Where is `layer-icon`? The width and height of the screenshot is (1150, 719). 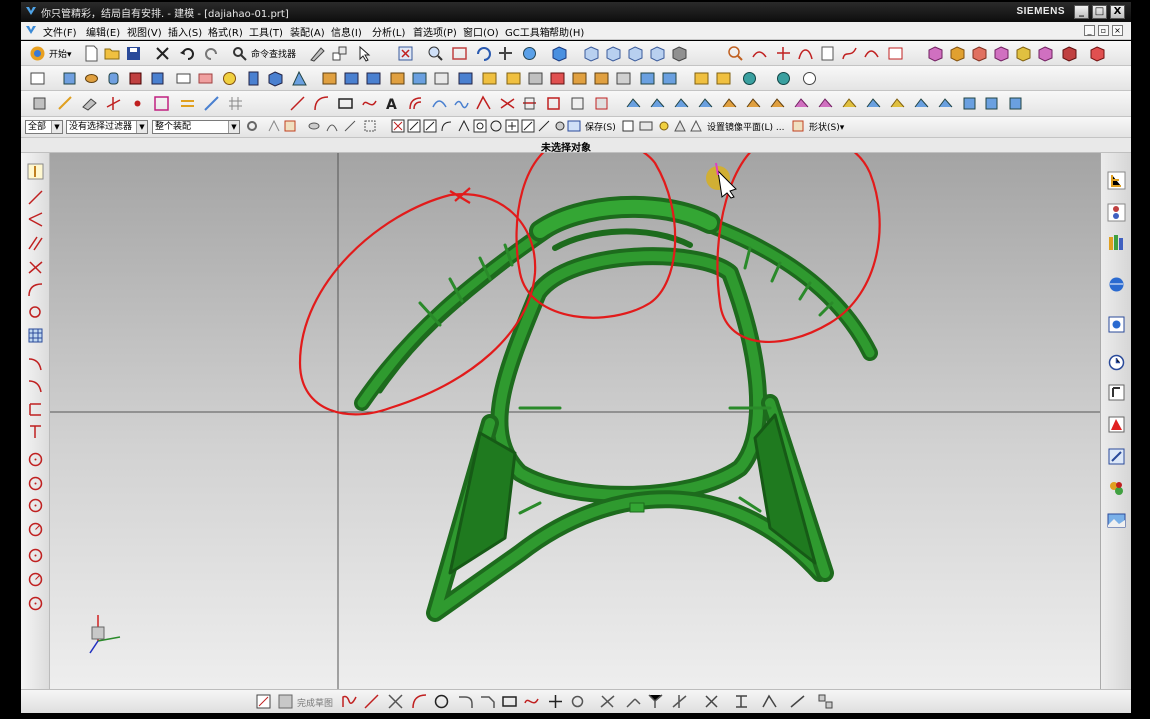 layer-icon is located at coordinates (339, 53).